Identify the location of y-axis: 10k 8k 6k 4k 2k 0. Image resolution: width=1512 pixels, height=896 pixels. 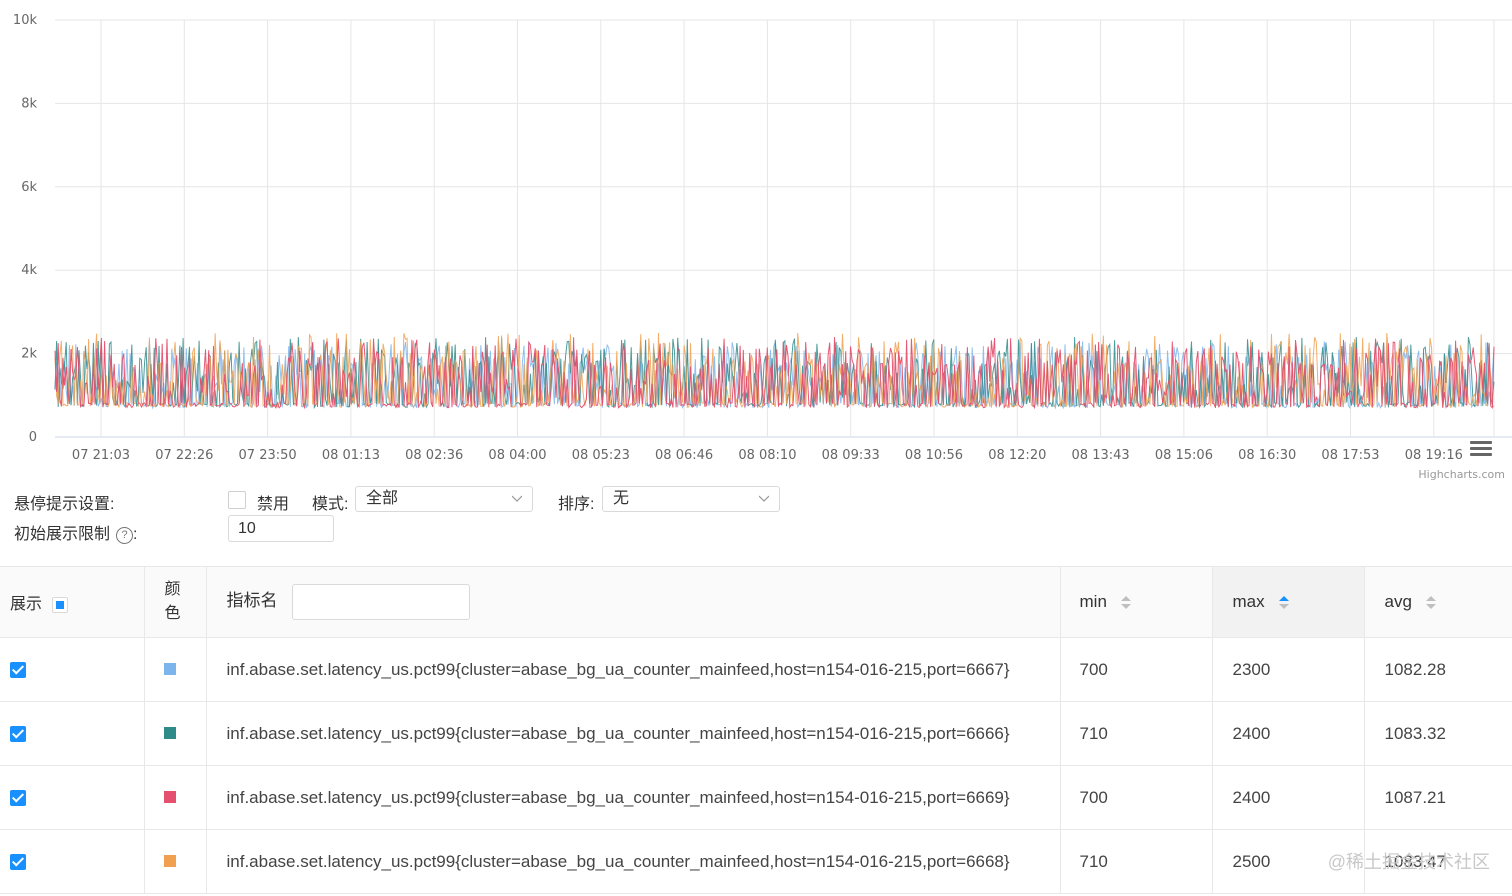
(25, 229).